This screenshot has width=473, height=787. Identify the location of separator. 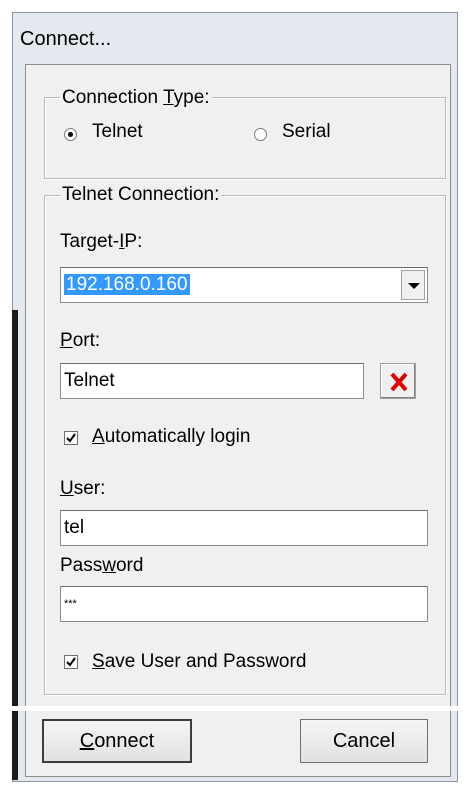
(242, 708).